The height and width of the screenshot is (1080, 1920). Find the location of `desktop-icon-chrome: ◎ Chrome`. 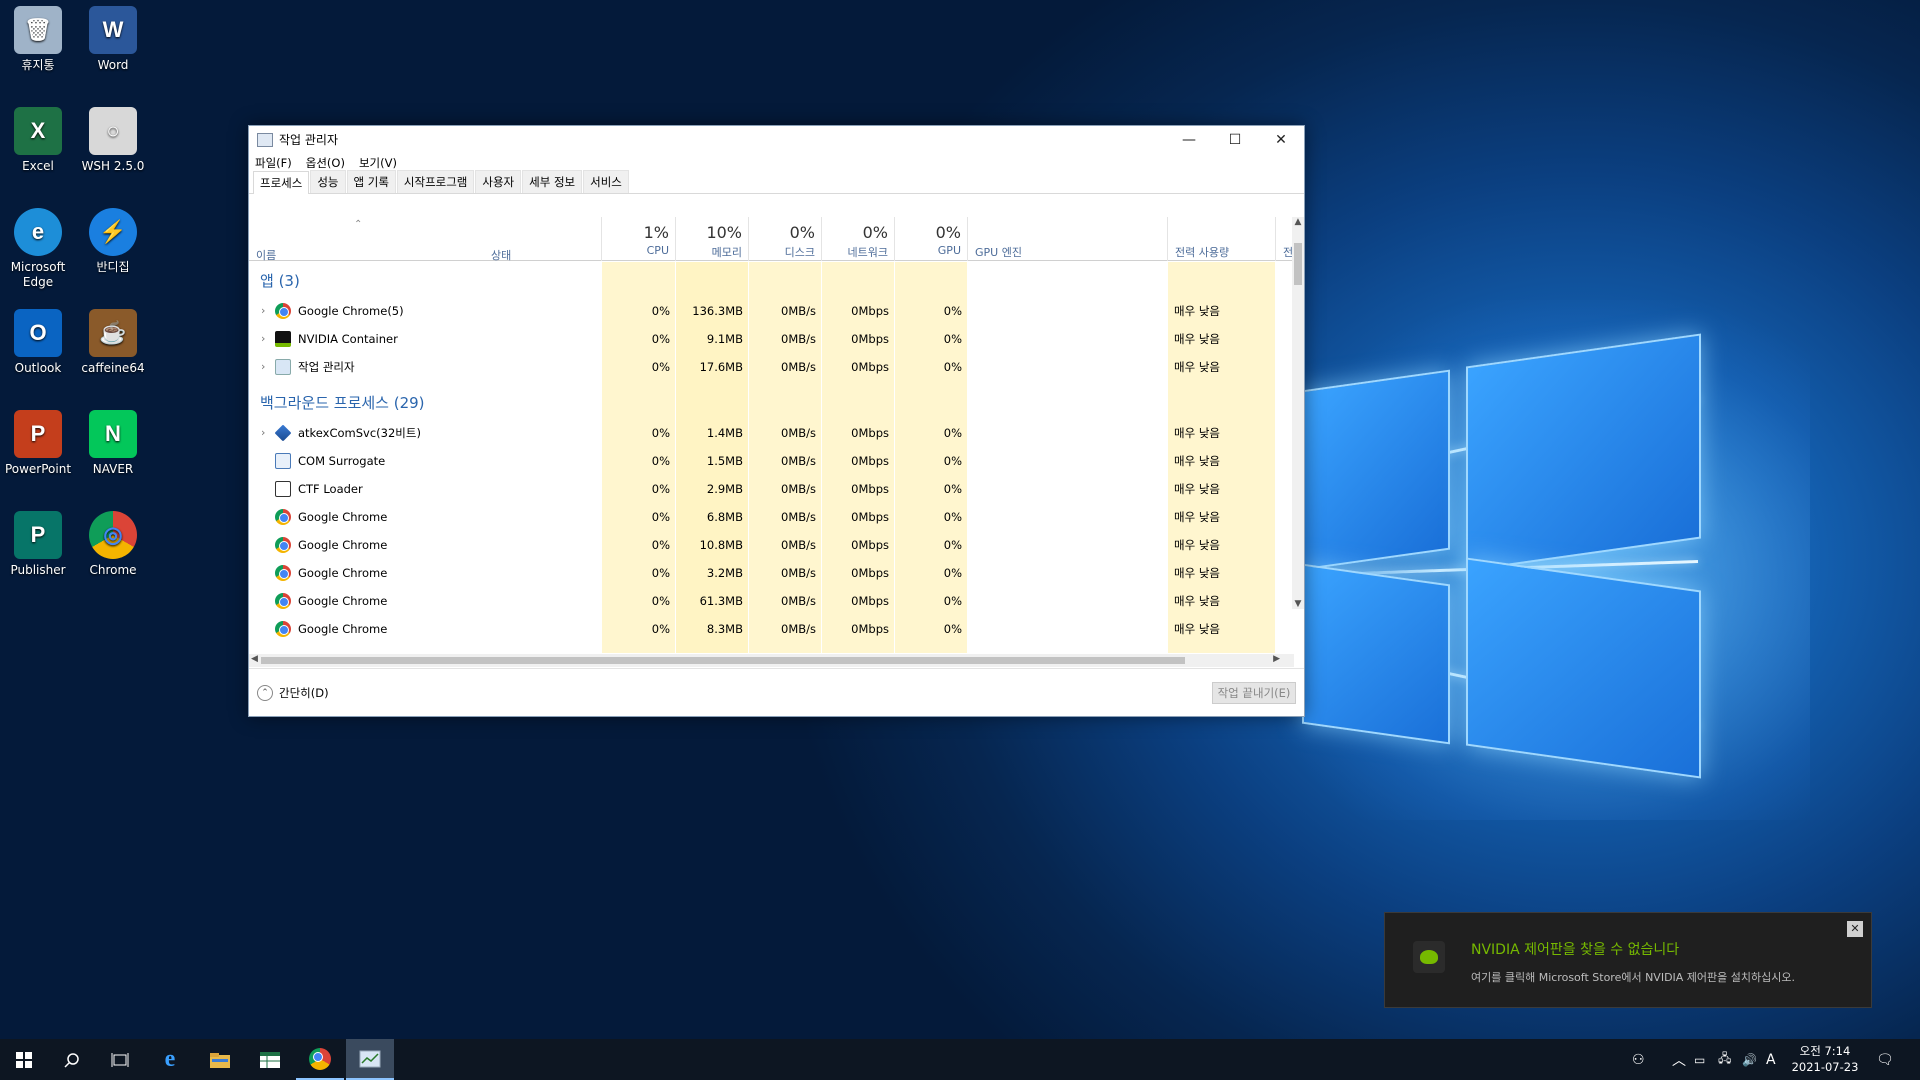

desktop-icon-chrome: ◎ Chrome is located at coordinates (113, 541).